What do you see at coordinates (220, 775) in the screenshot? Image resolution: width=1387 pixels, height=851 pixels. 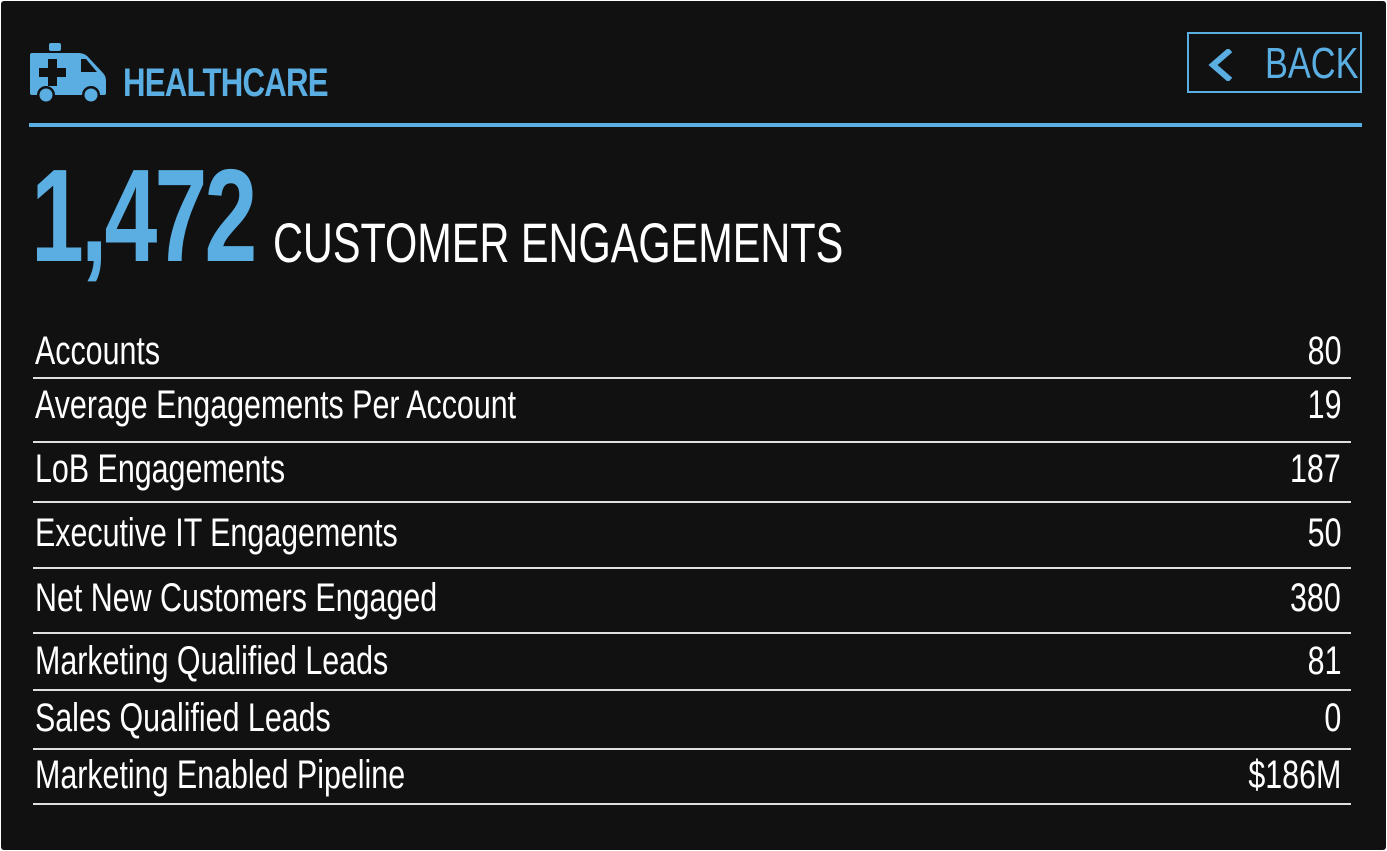 I see `stat-label: Marketing Enabled Pipeline` at bounding box center [220, 775].